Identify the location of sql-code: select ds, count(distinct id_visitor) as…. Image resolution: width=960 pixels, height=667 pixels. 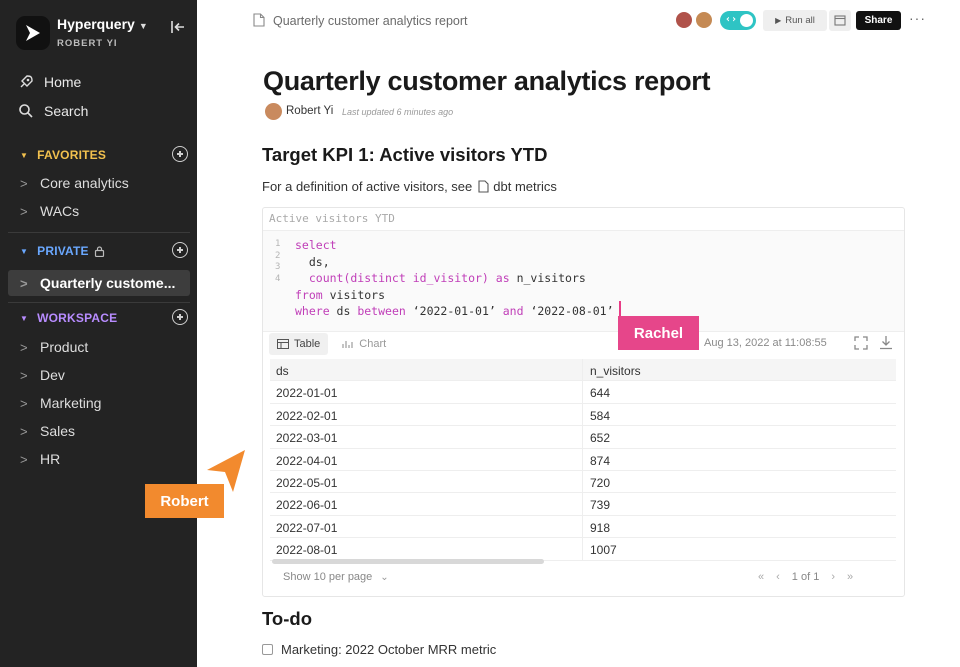
(454, 278).